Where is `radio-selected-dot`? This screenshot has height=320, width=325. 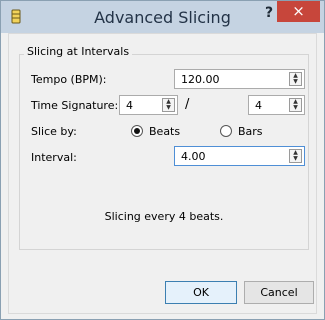 radio-selected-dot is located at coordinates (137, 131).